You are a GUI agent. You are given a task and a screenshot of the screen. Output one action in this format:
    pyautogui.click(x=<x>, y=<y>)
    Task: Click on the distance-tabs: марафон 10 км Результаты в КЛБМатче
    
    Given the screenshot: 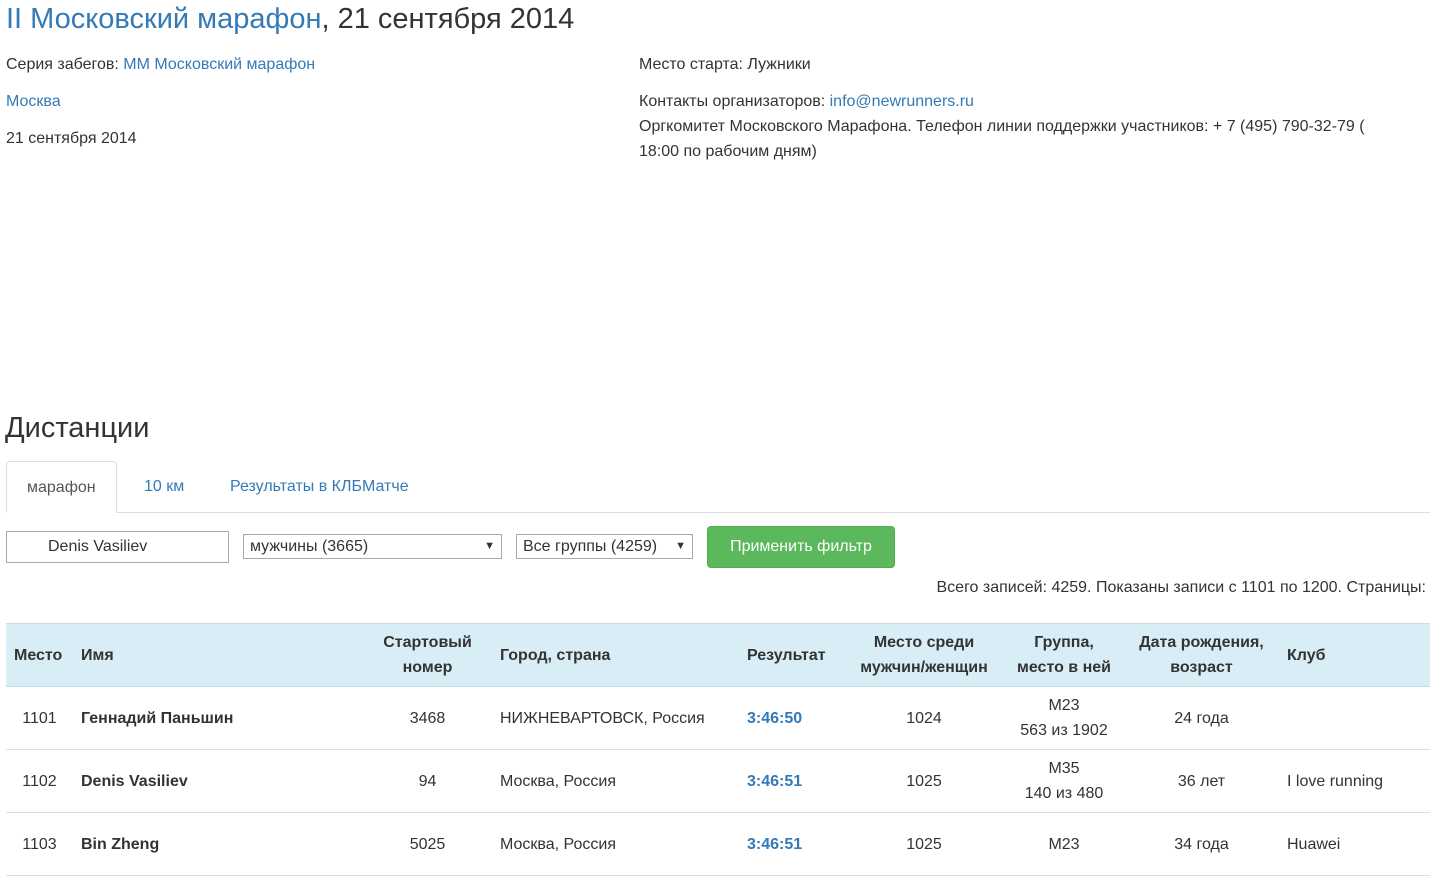 What is the action you would take?
    pyautogui.click(x=718, y=487)
    